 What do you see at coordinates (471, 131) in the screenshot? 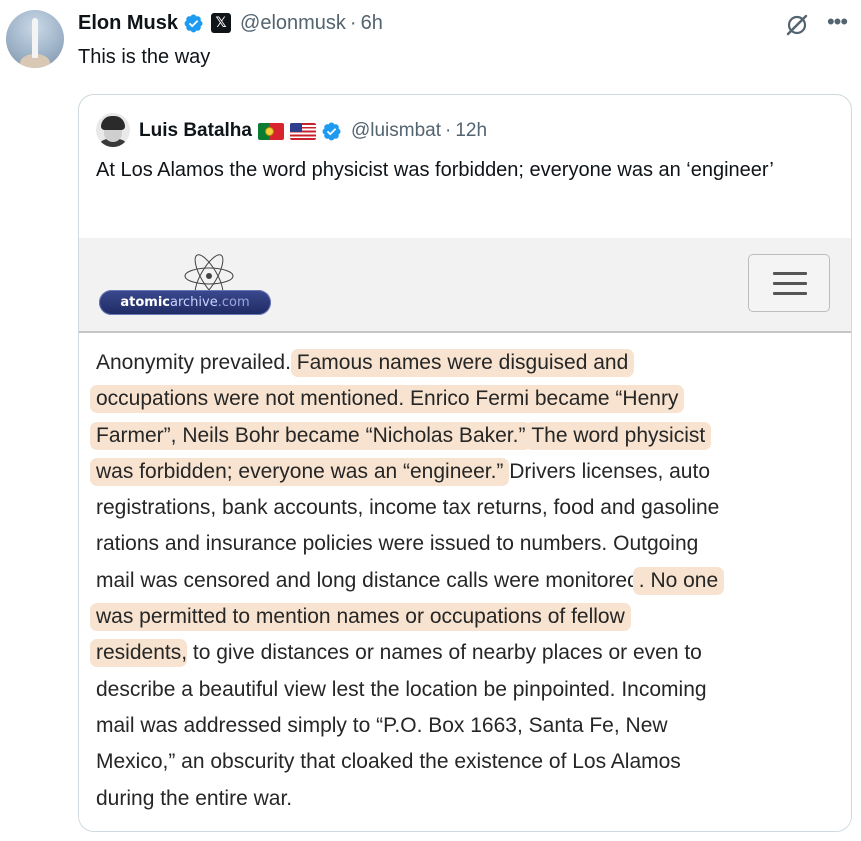
I see `quoted-tweet-time: 12h` at bounding box center [471, 131].